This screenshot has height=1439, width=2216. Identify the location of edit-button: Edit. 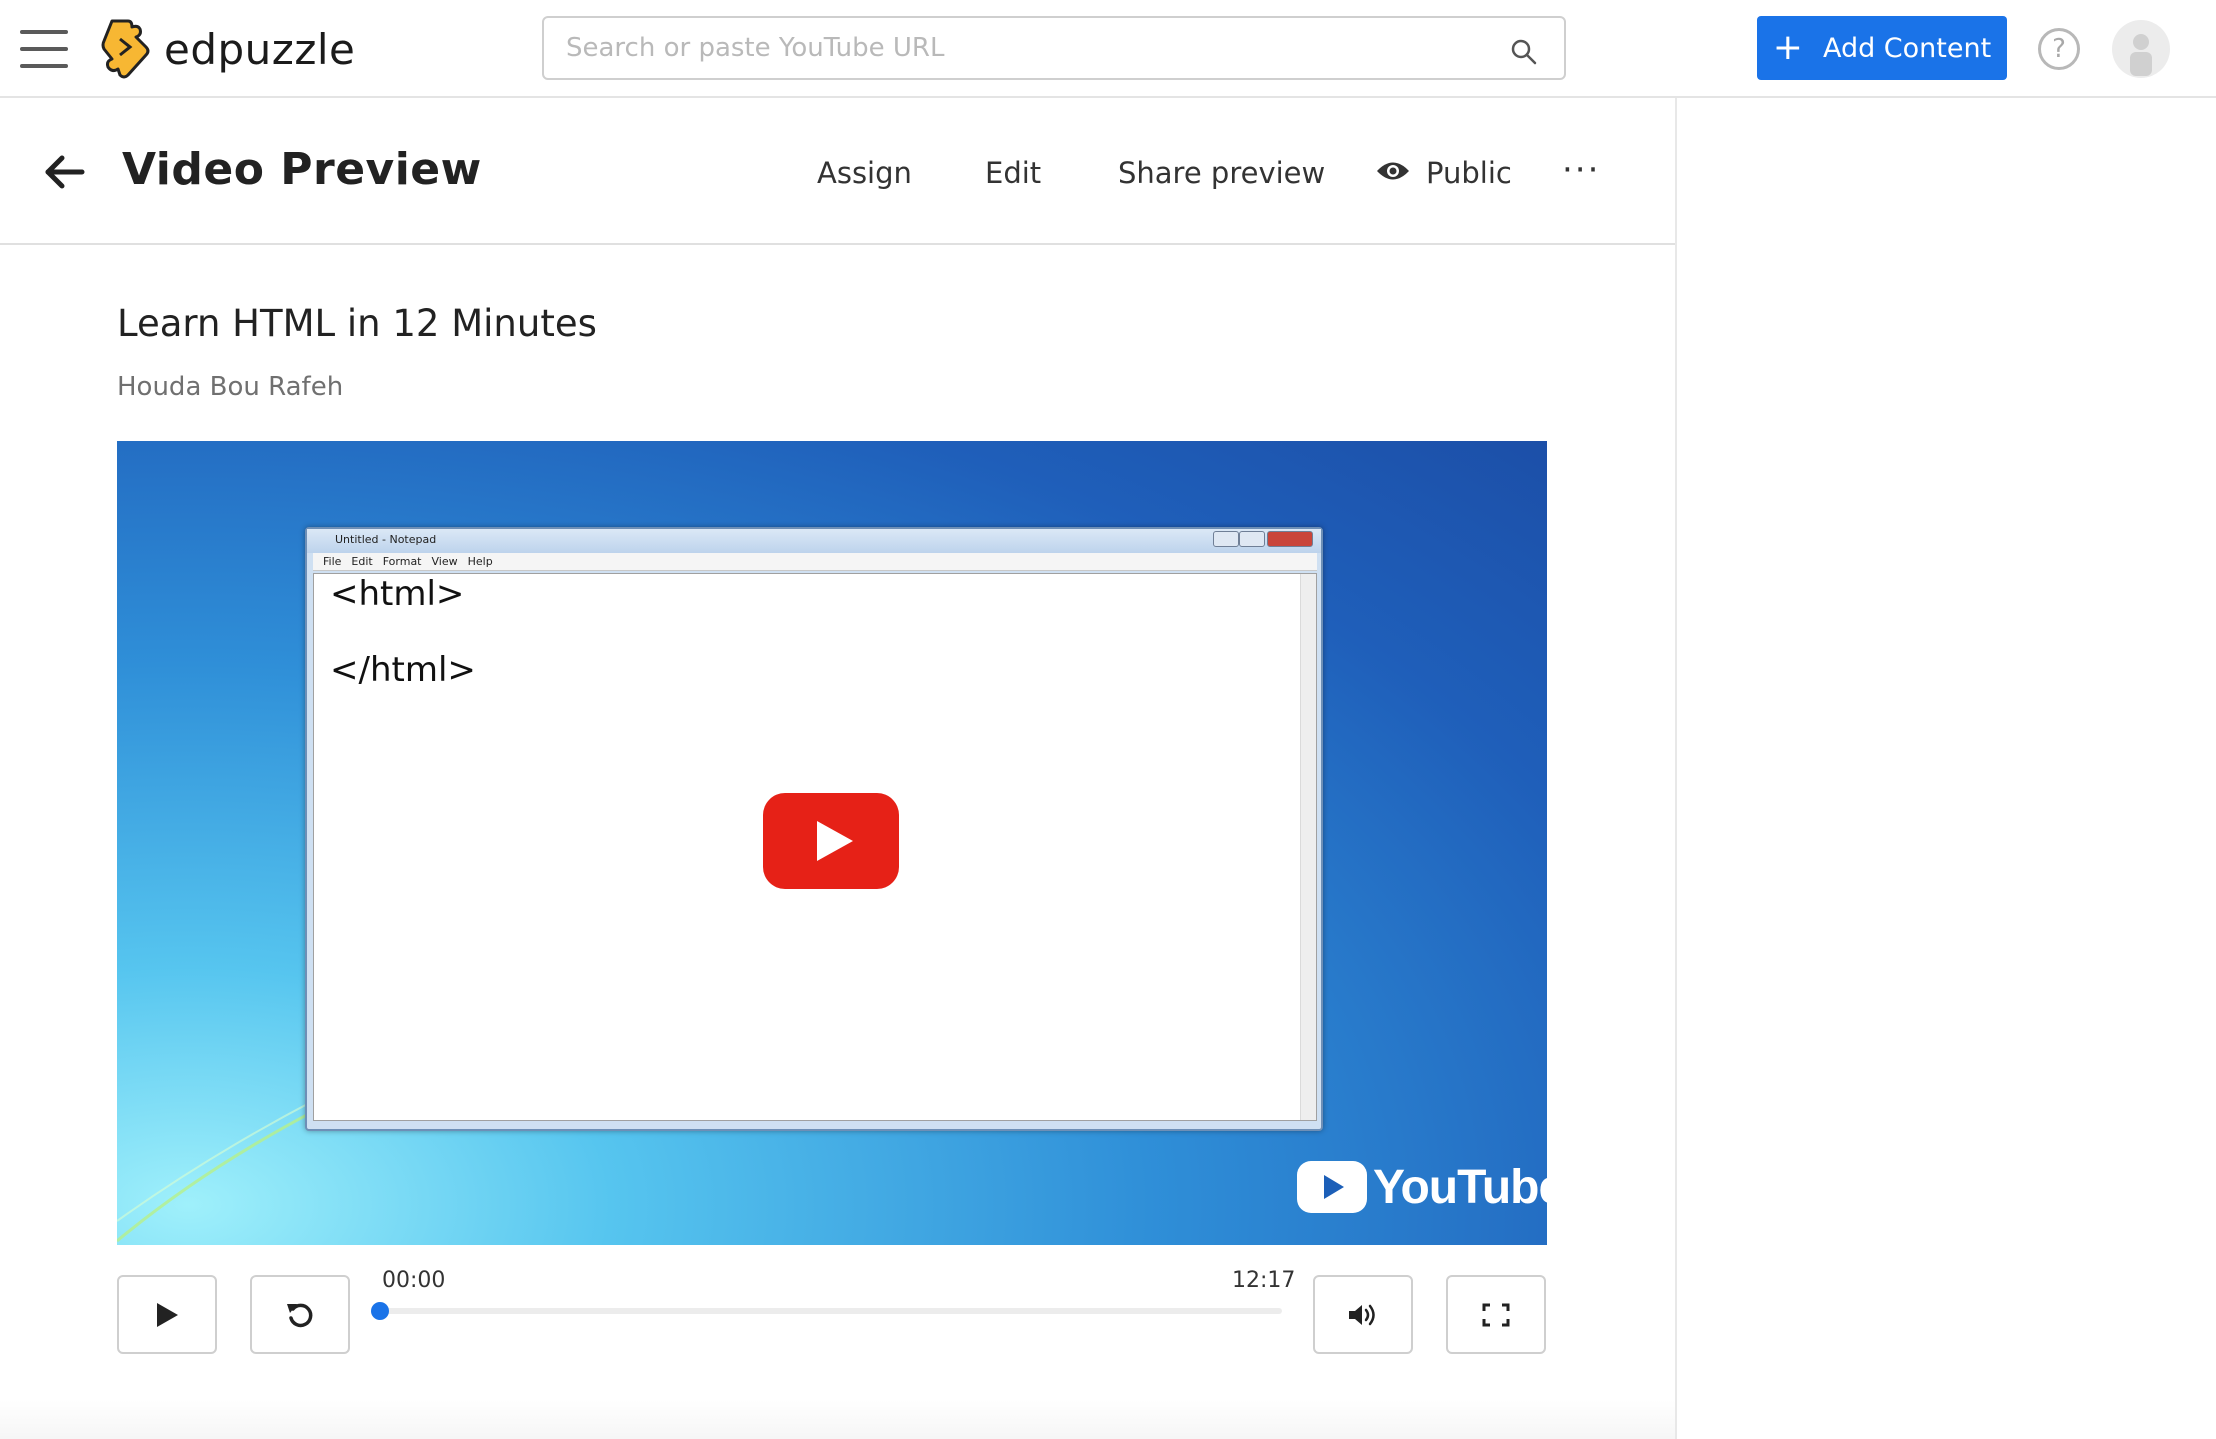
(1013, 173).